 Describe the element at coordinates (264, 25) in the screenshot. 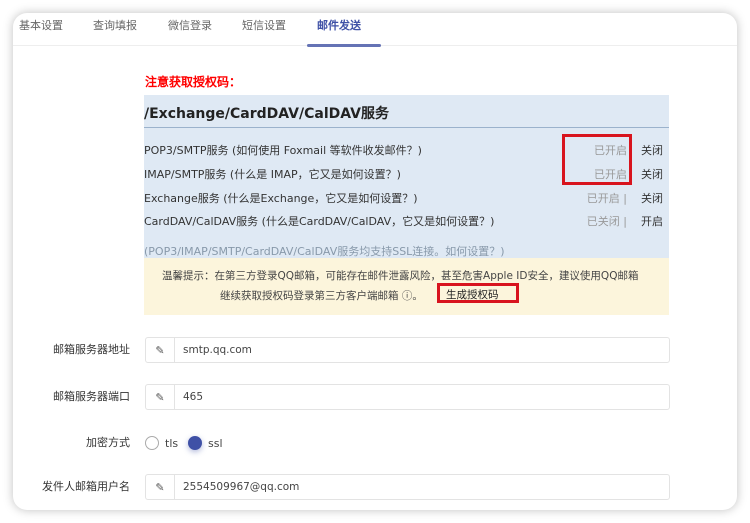

I see `tab-sms: 短信设置` at that location.